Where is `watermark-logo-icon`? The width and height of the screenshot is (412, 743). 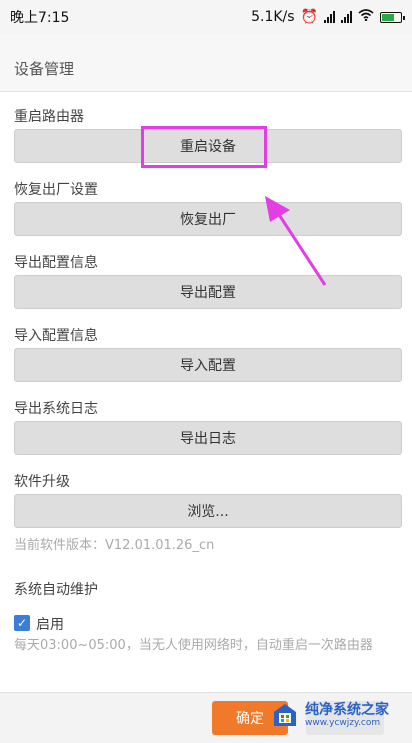
watermark-logo-icon is located at coordinates (285, 715).